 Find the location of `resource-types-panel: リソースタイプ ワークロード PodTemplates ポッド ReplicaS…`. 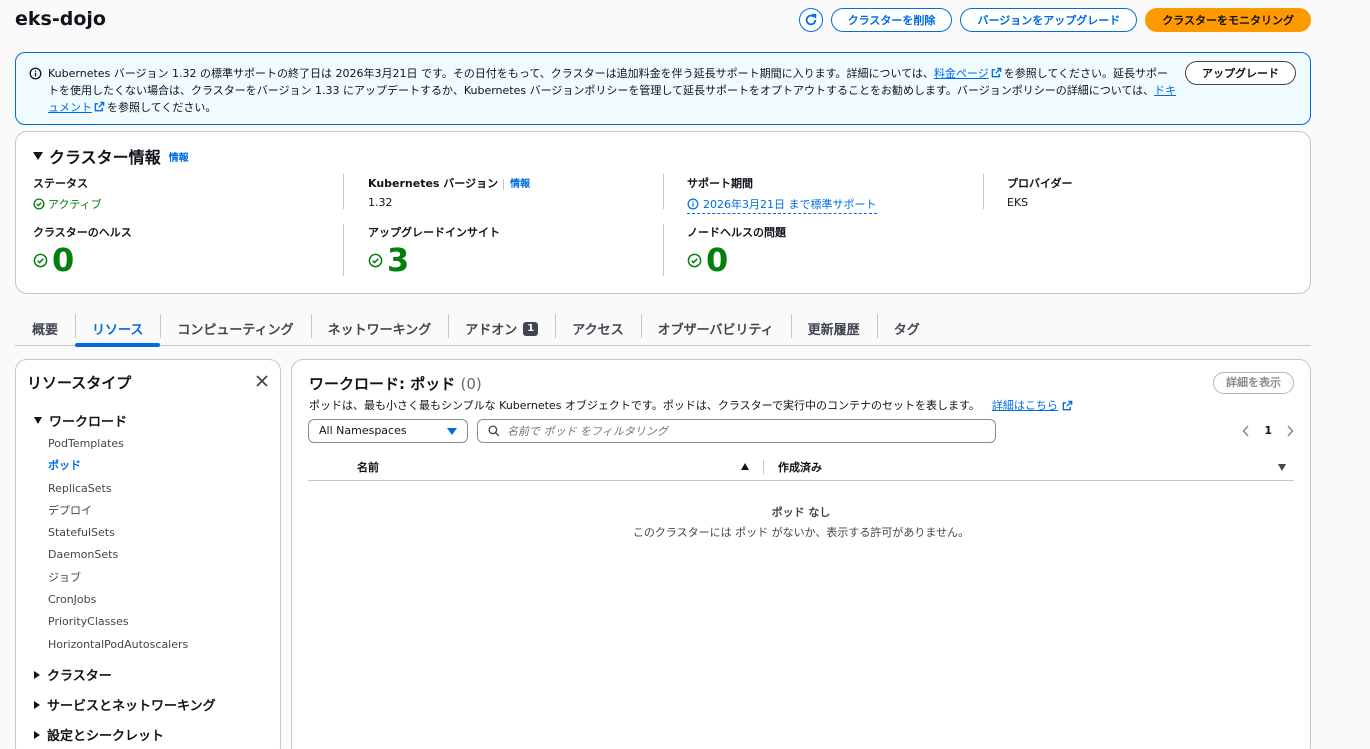

resource-types-panel: リソースタイプ ワークロード PodTemplates ポッド ReplicaS… is located at coordinates (148, 554).